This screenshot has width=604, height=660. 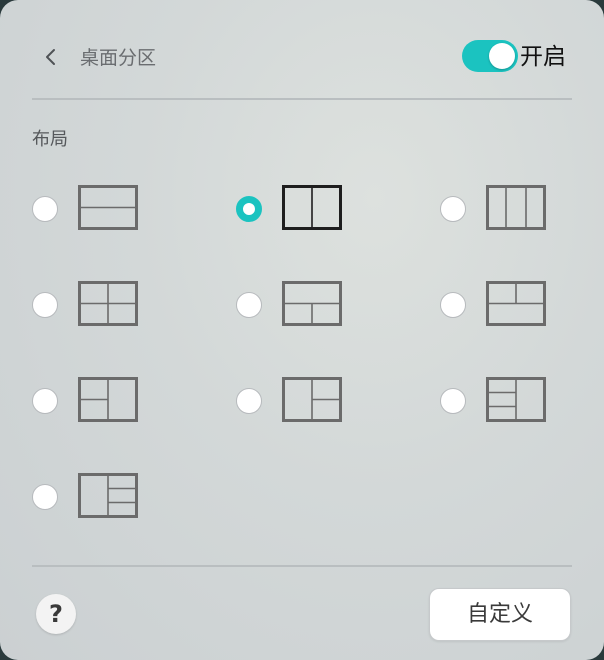 I want to click on layout-option-left-full-right-split, so click(x=306, y=402).